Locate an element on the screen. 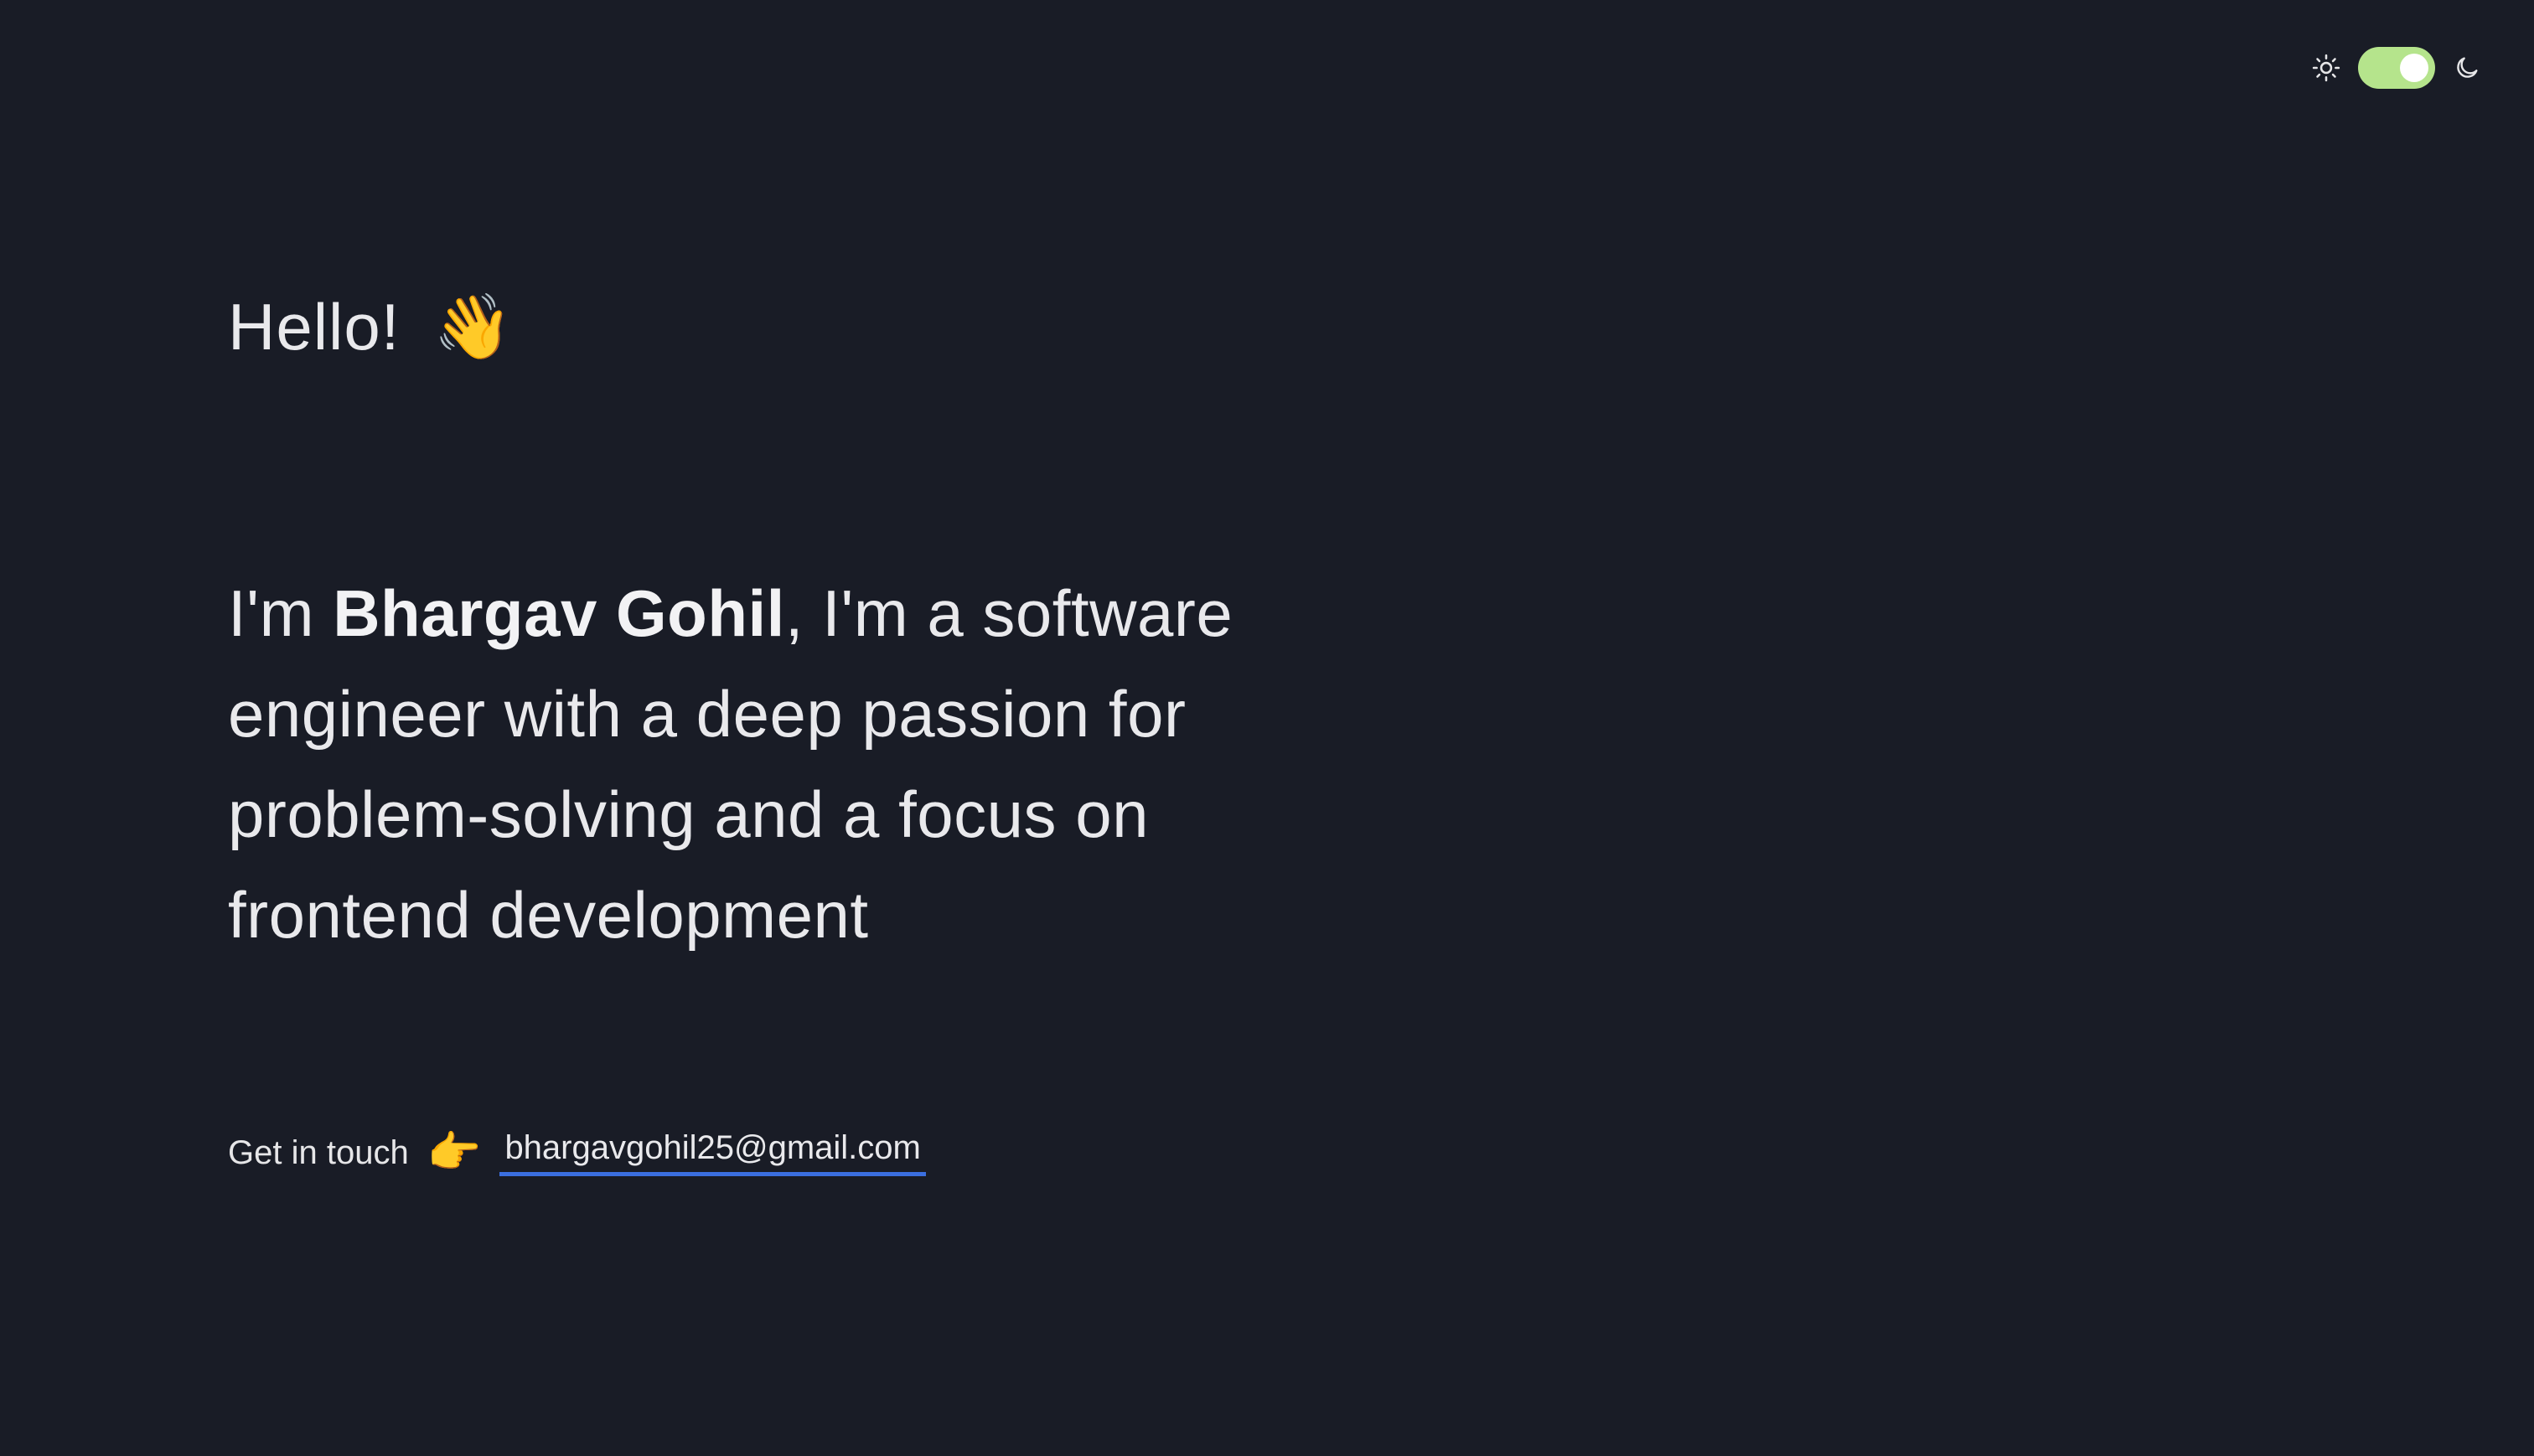 The width and height of the screenshot is (2534, 1456). email-link: bhargavgohil25@gmail.com is located at coordinates (712, 1152).